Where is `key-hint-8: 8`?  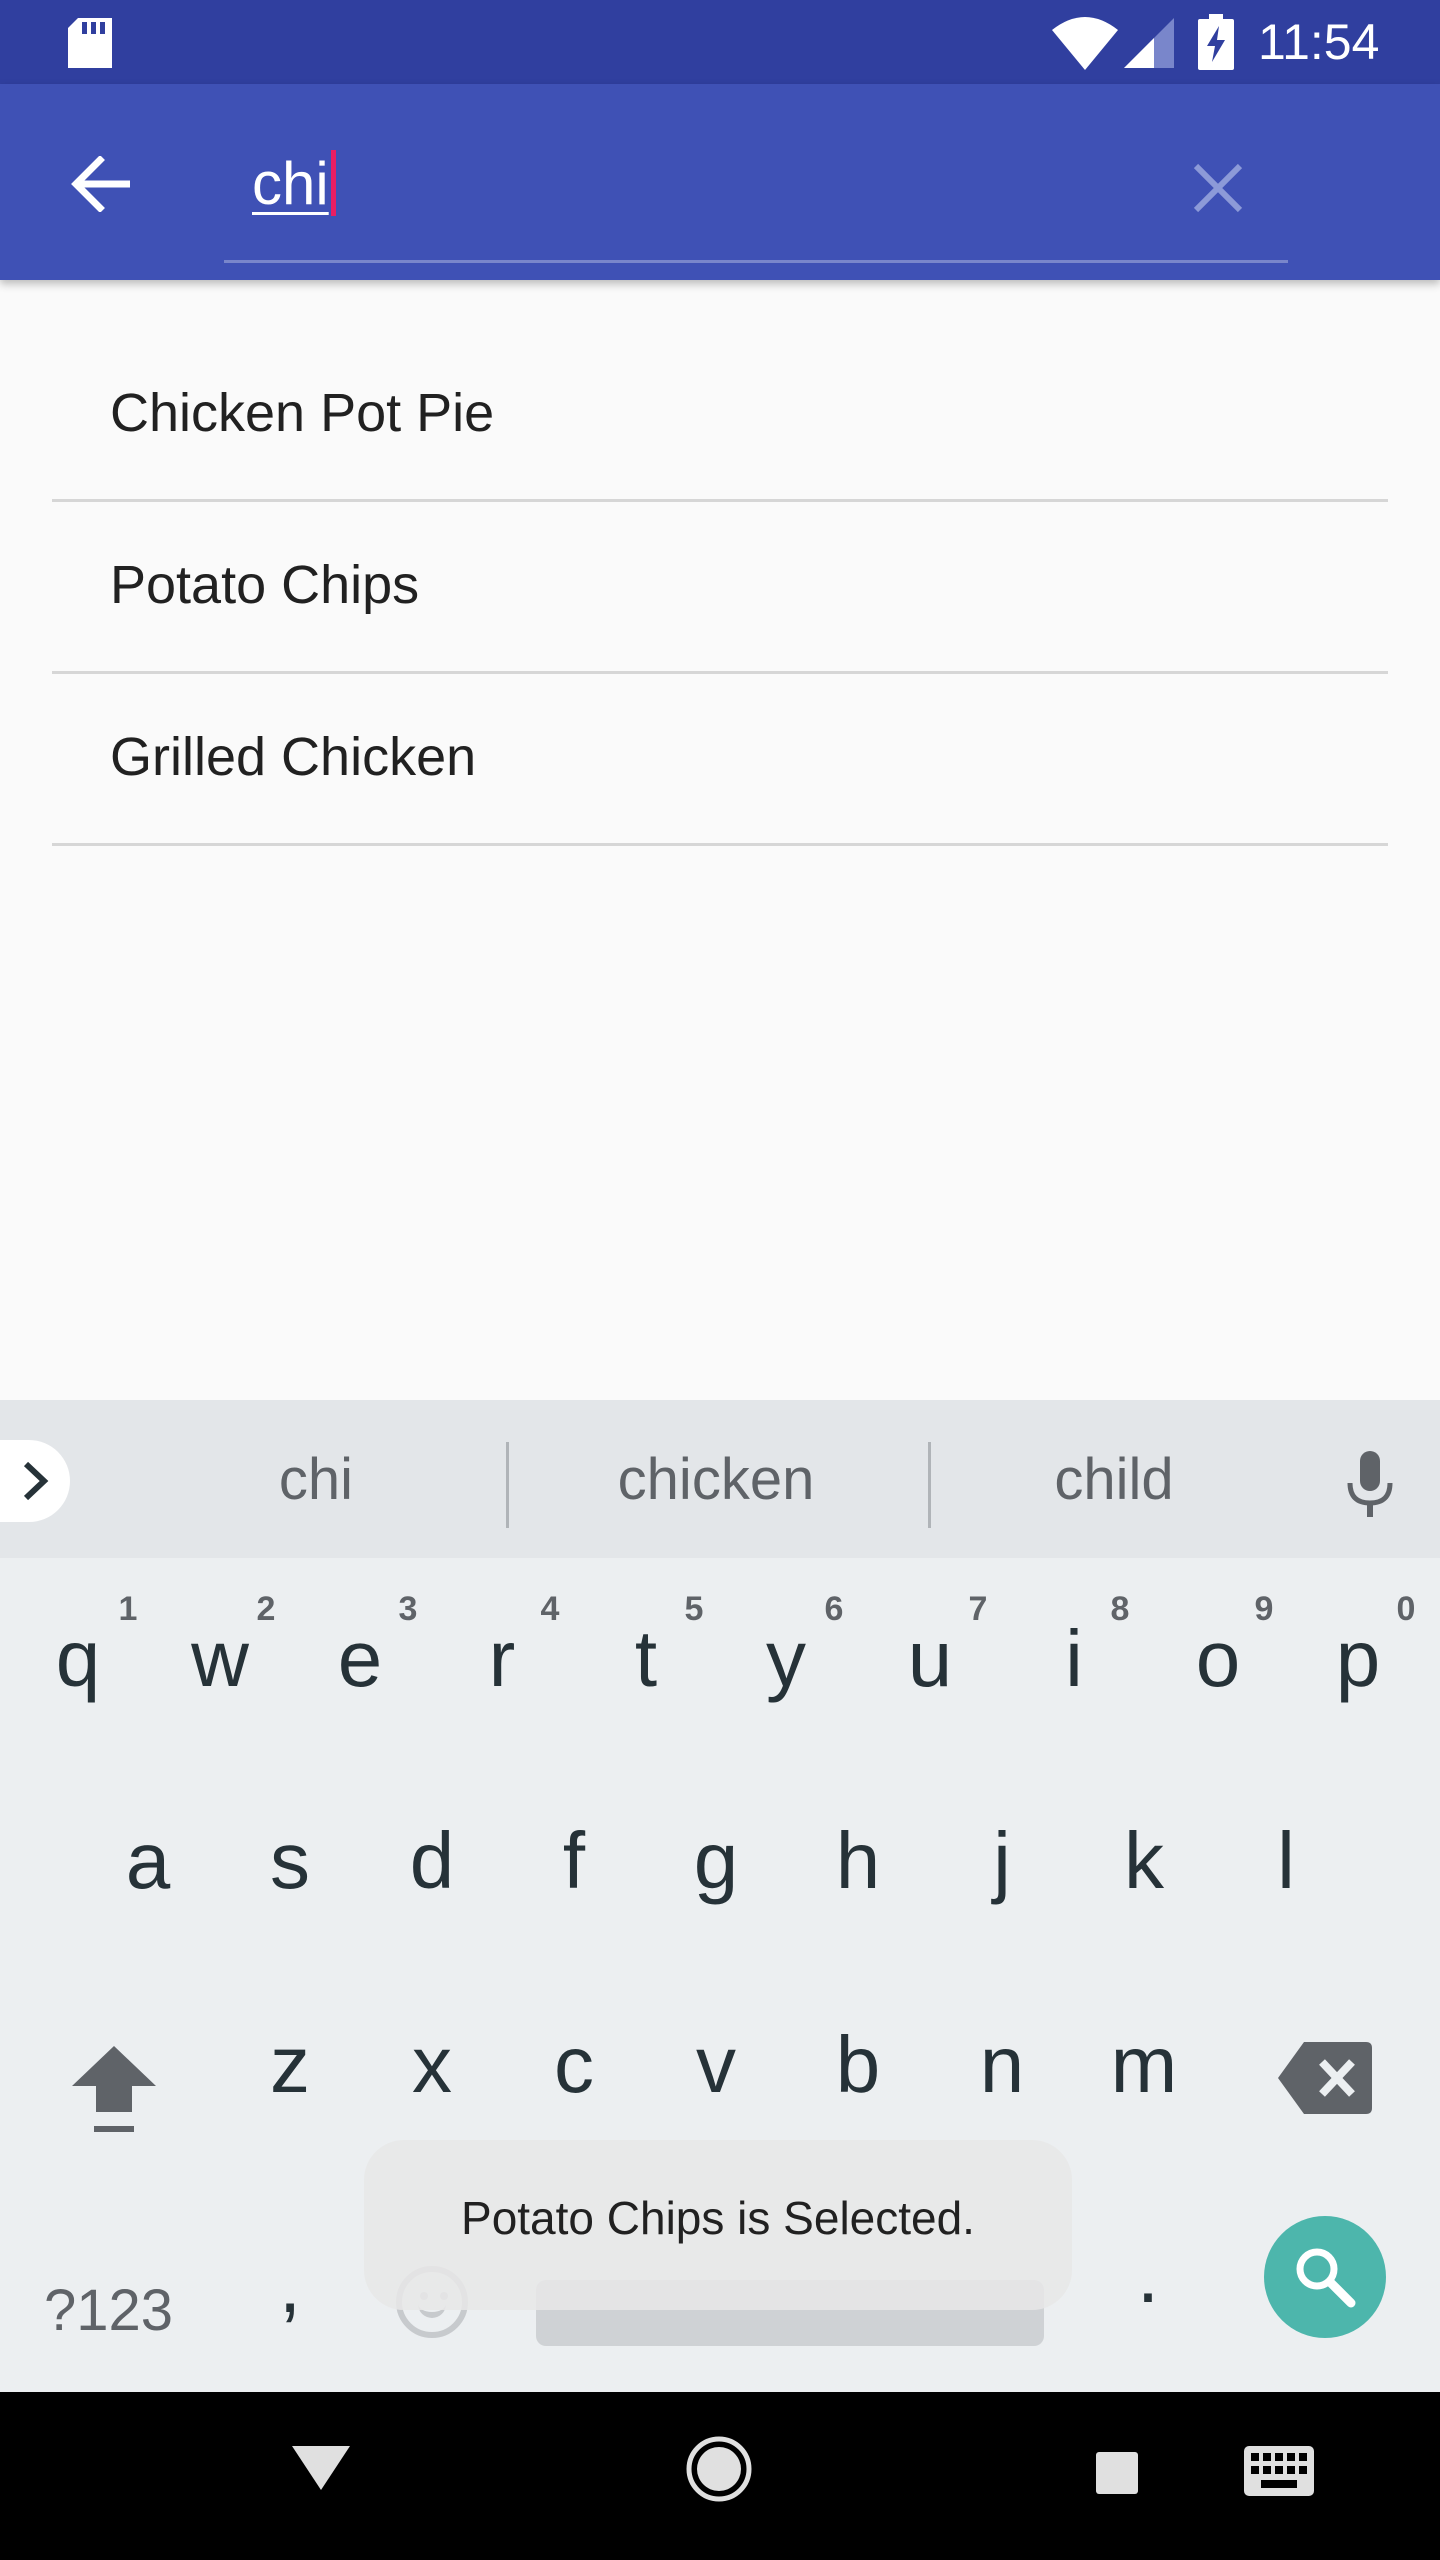
key-hint-8: 8 is located at coordinates (1120, 1609).